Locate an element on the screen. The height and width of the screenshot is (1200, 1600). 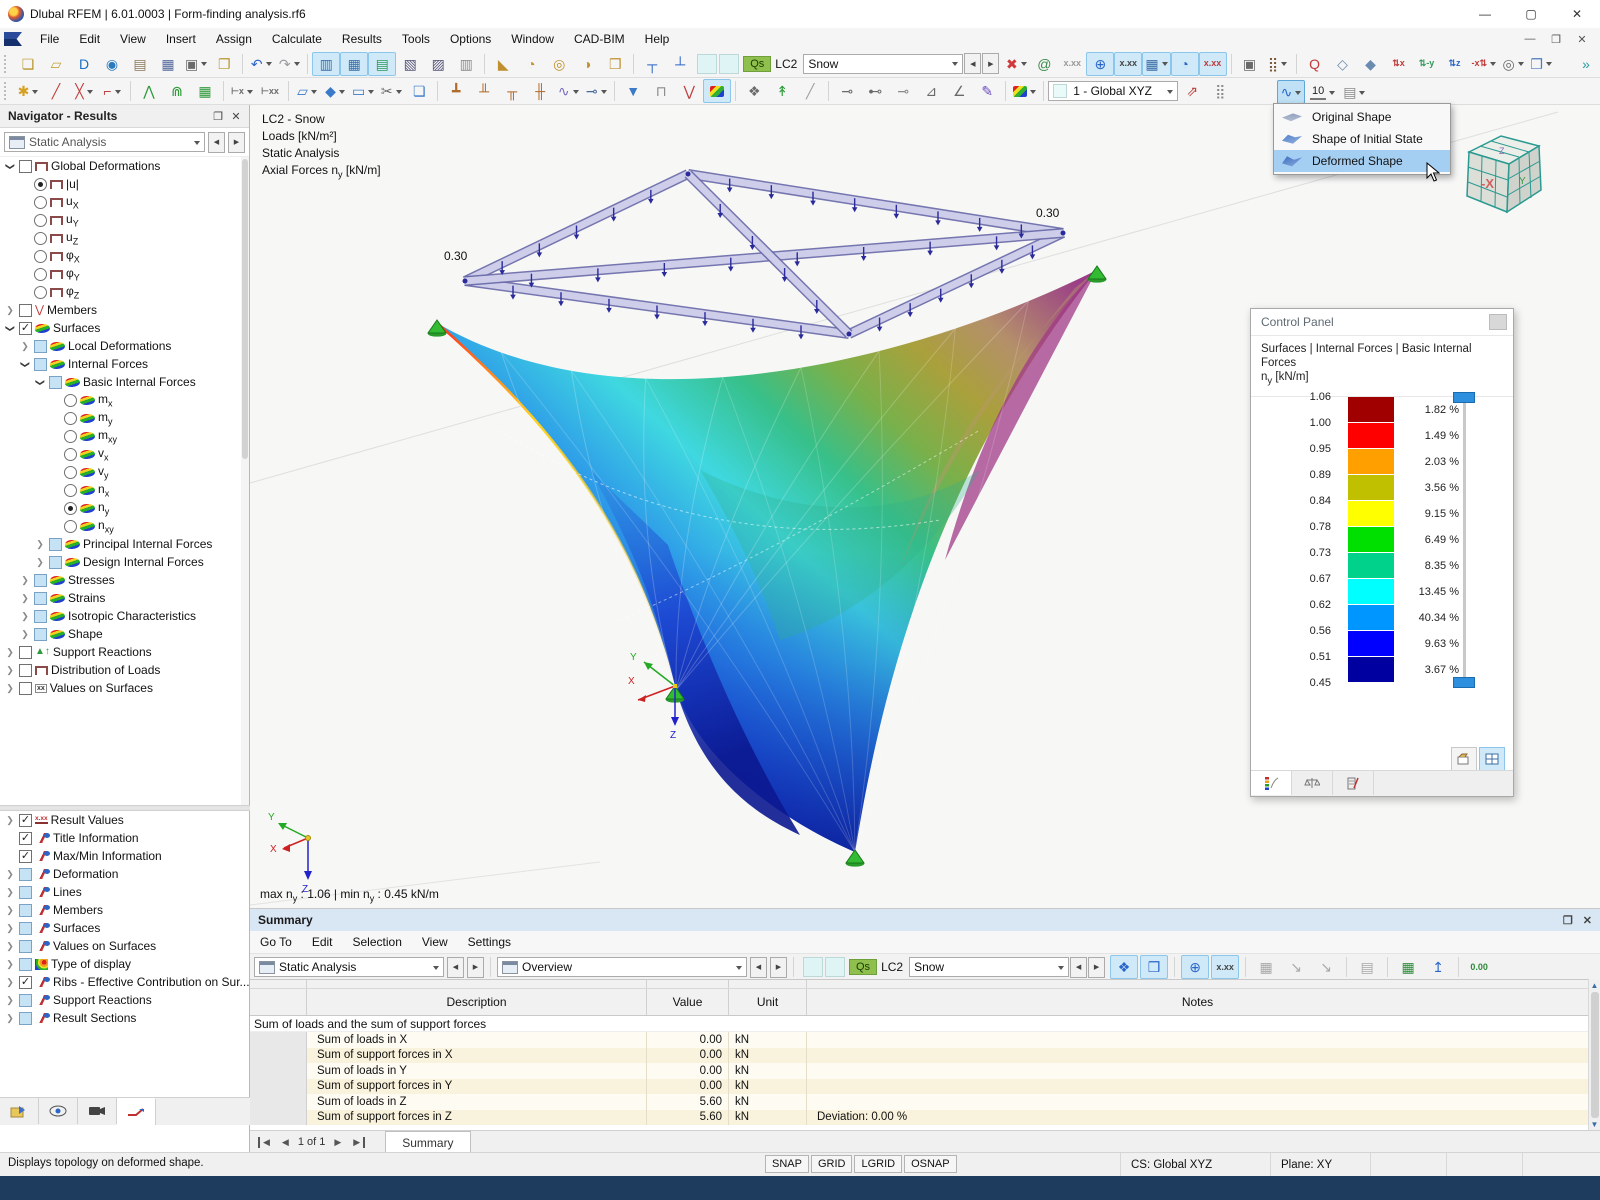
show-loads-icon: @ is located at coordinates (1044, 64).